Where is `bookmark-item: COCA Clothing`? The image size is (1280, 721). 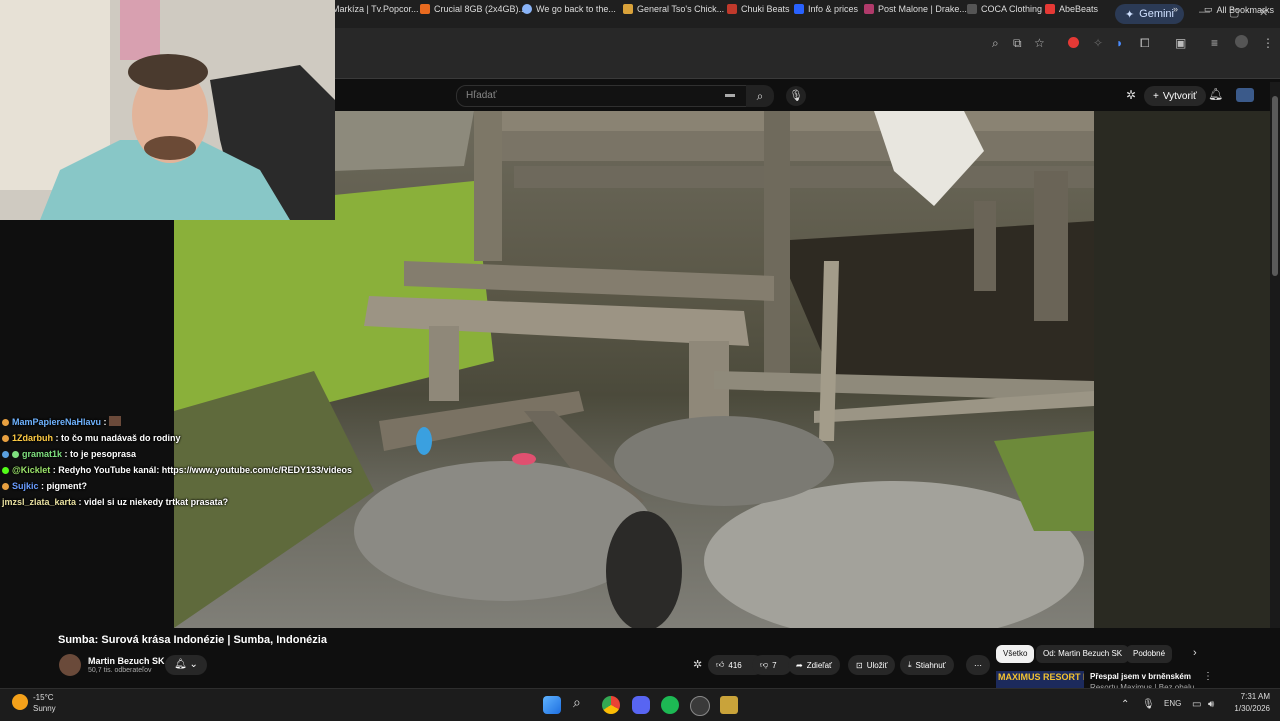
bookmark-item: COCA Clothing is located at coordinates (1004, 9).